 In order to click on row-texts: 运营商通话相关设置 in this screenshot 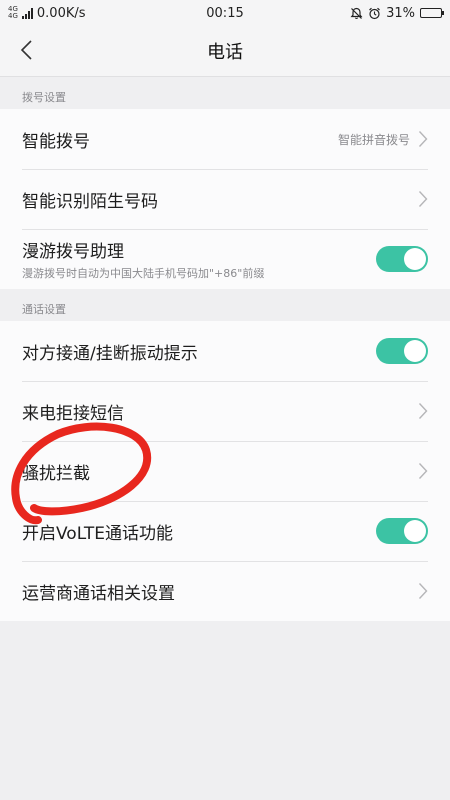, I will do `click(220, 591)`.